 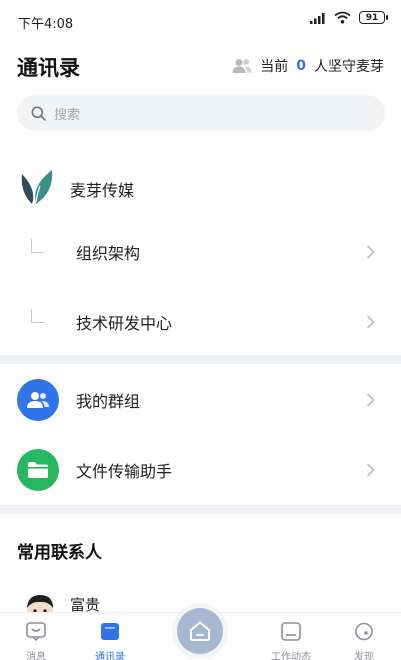 I want to click on department-row-org-structure: 组织架构, so click(x=200, y=252).